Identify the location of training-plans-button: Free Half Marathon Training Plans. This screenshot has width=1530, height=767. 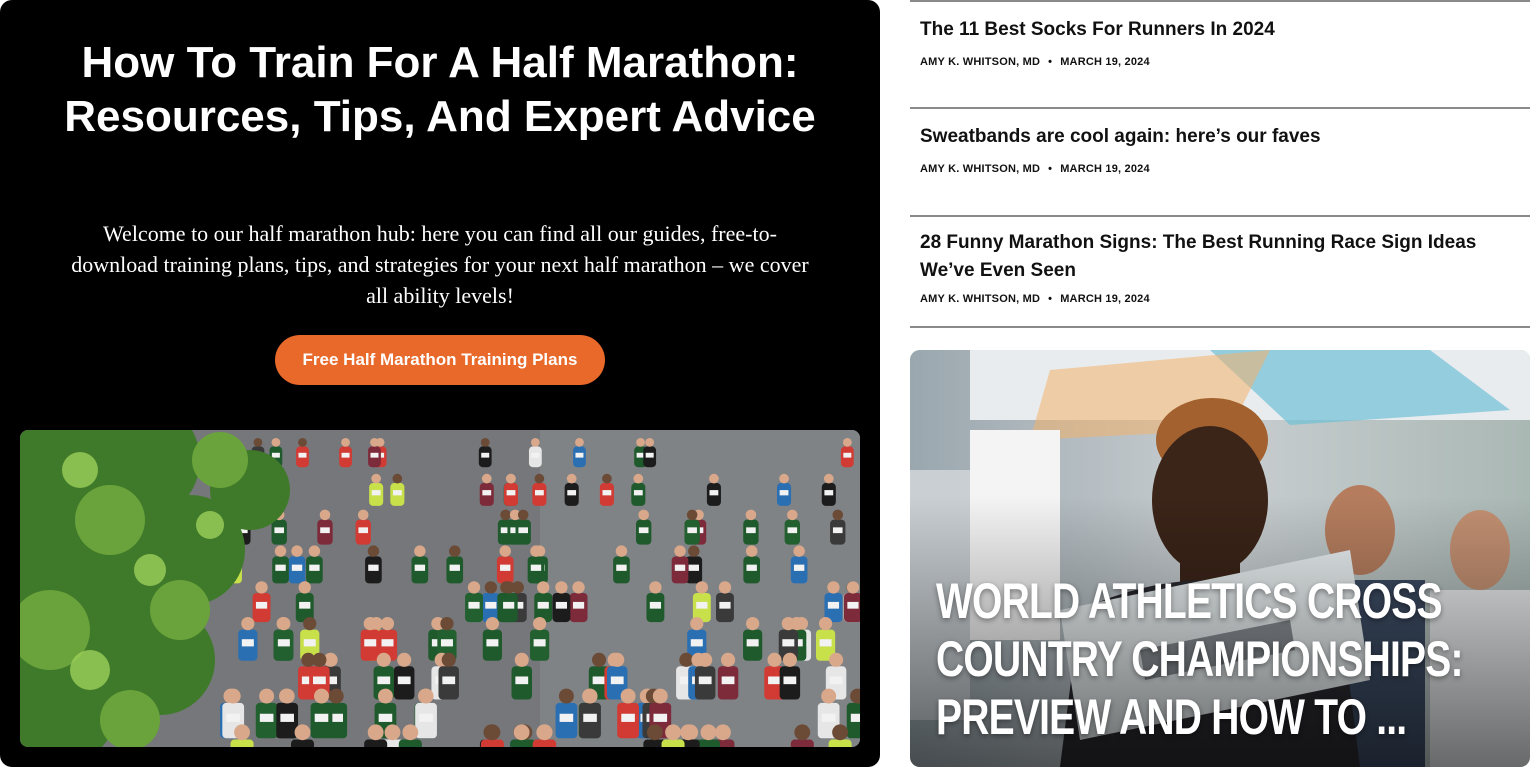
(440, 360).